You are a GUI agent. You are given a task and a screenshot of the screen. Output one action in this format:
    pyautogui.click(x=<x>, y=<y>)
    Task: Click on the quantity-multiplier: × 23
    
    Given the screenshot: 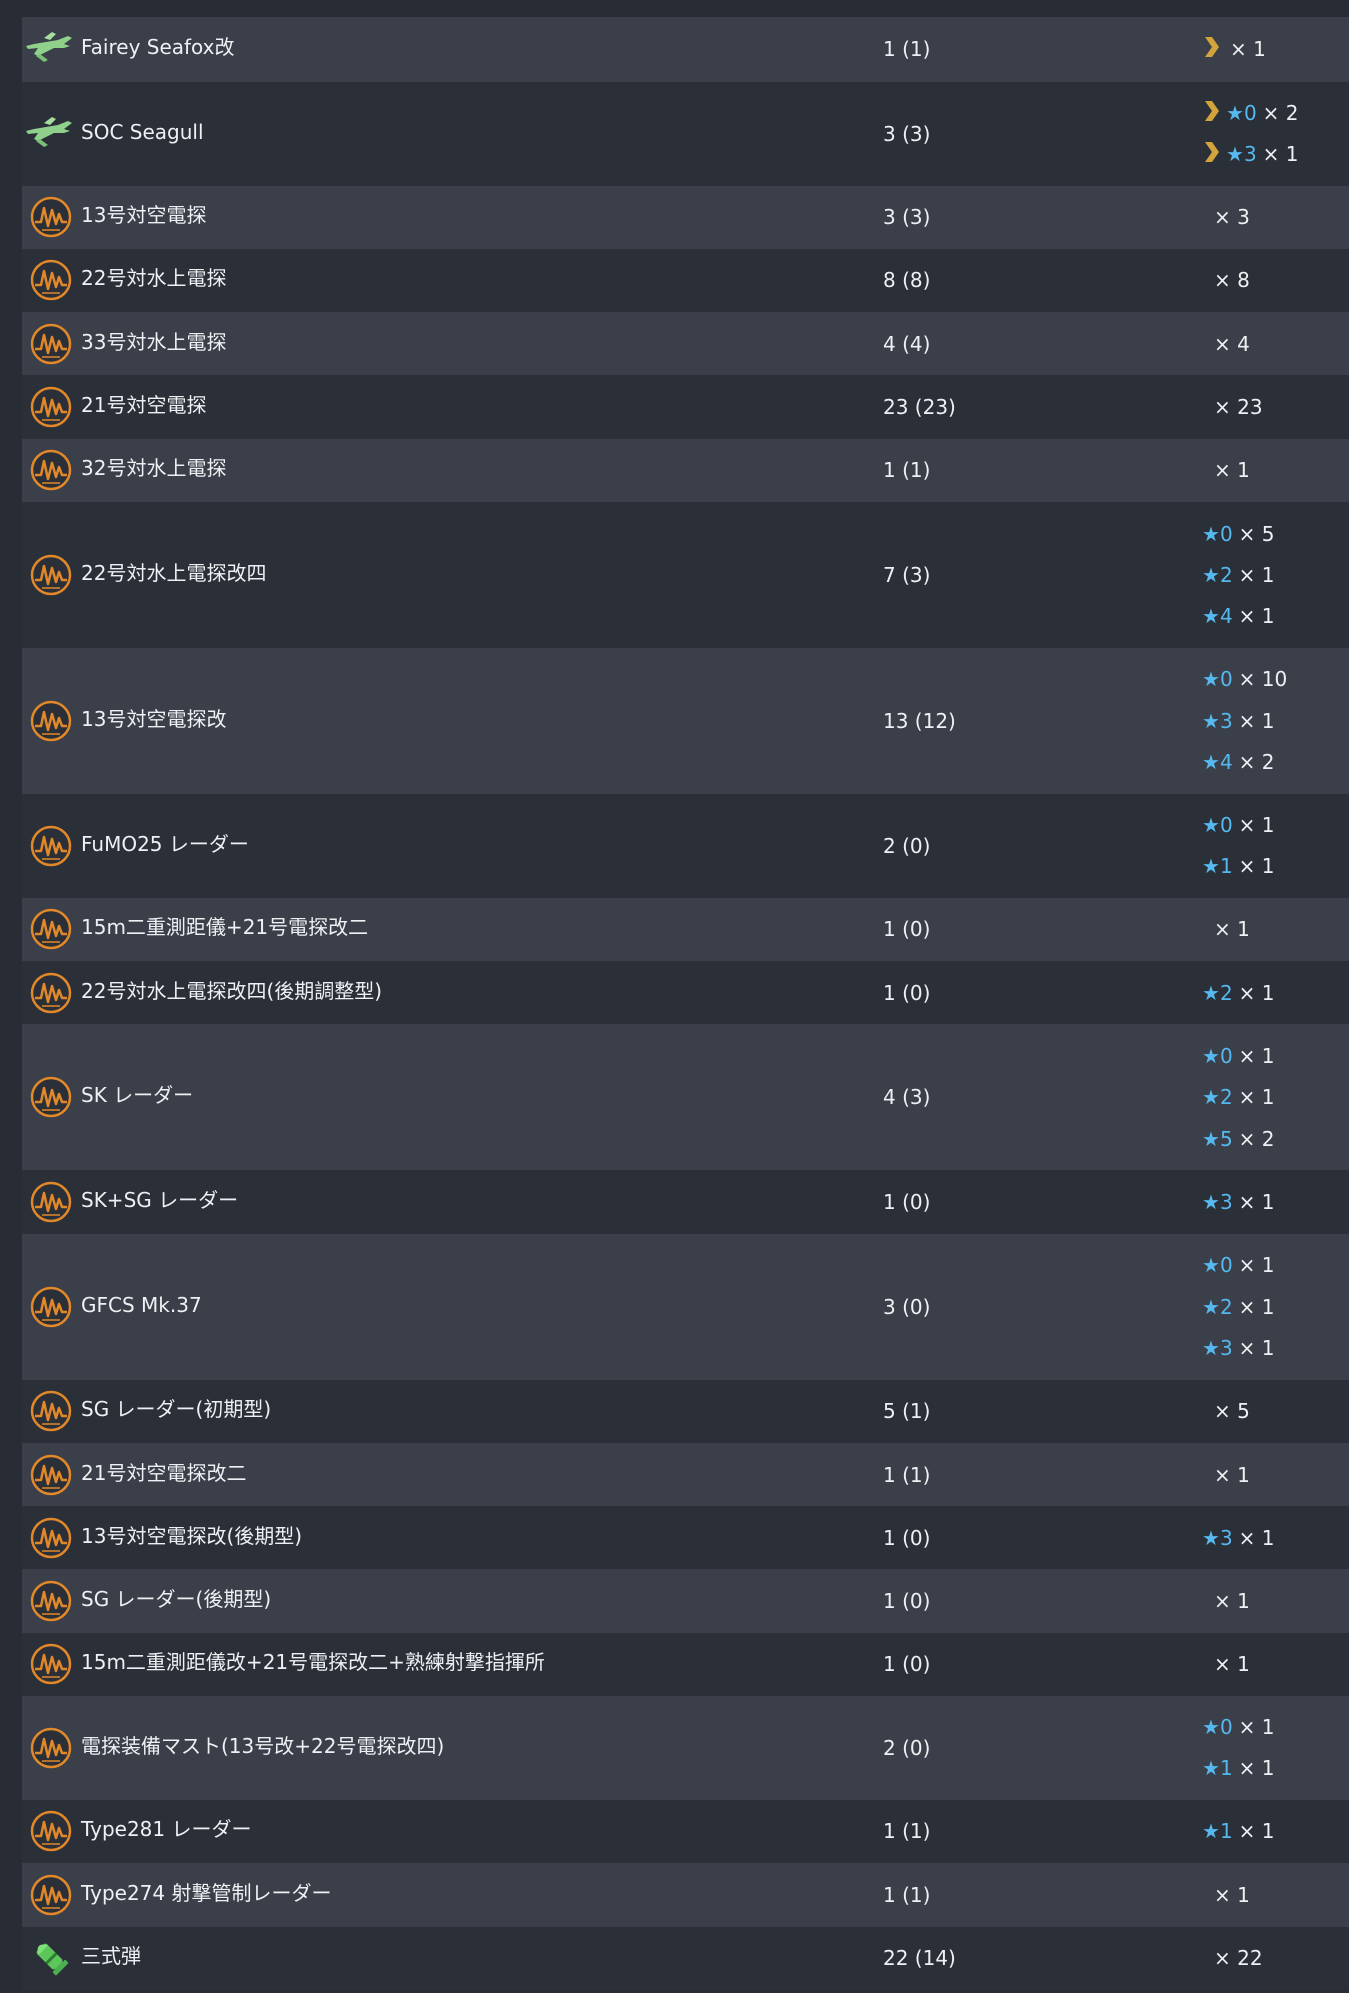 What is the action you would take?
    pyautogui.click(x=1238, y=406)
    